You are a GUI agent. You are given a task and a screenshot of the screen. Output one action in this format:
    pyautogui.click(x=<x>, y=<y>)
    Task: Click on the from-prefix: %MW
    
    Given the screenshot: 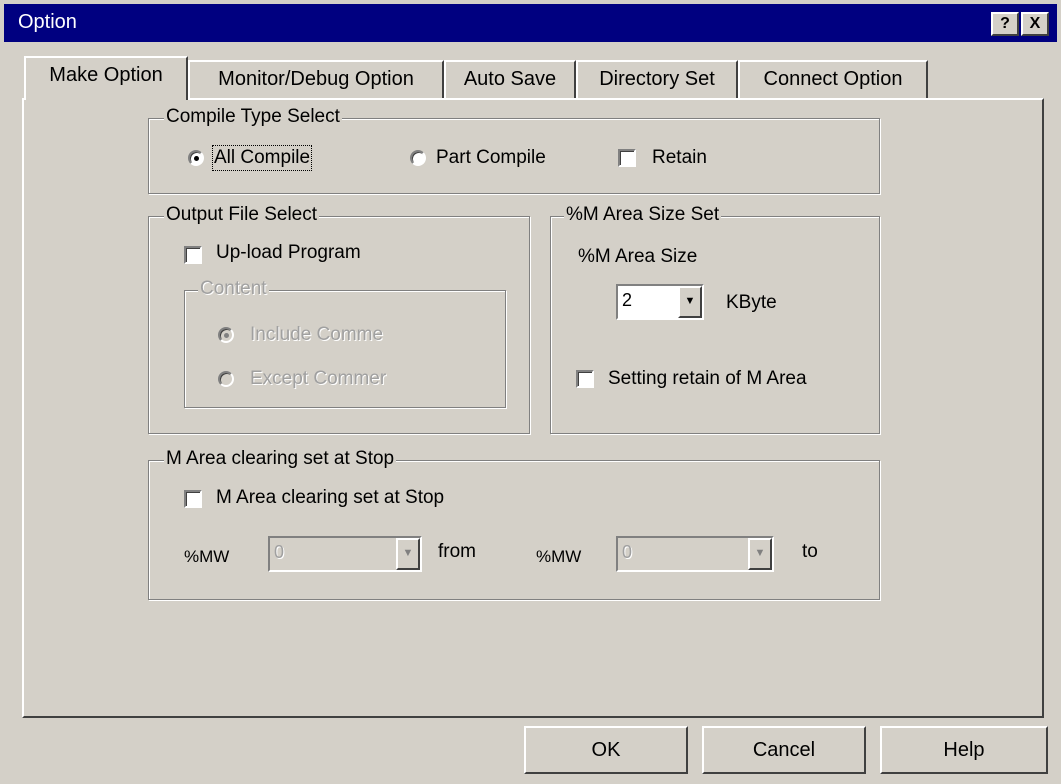 What is the action you would take?
    pyautogui.click(x=207, y=556)
    